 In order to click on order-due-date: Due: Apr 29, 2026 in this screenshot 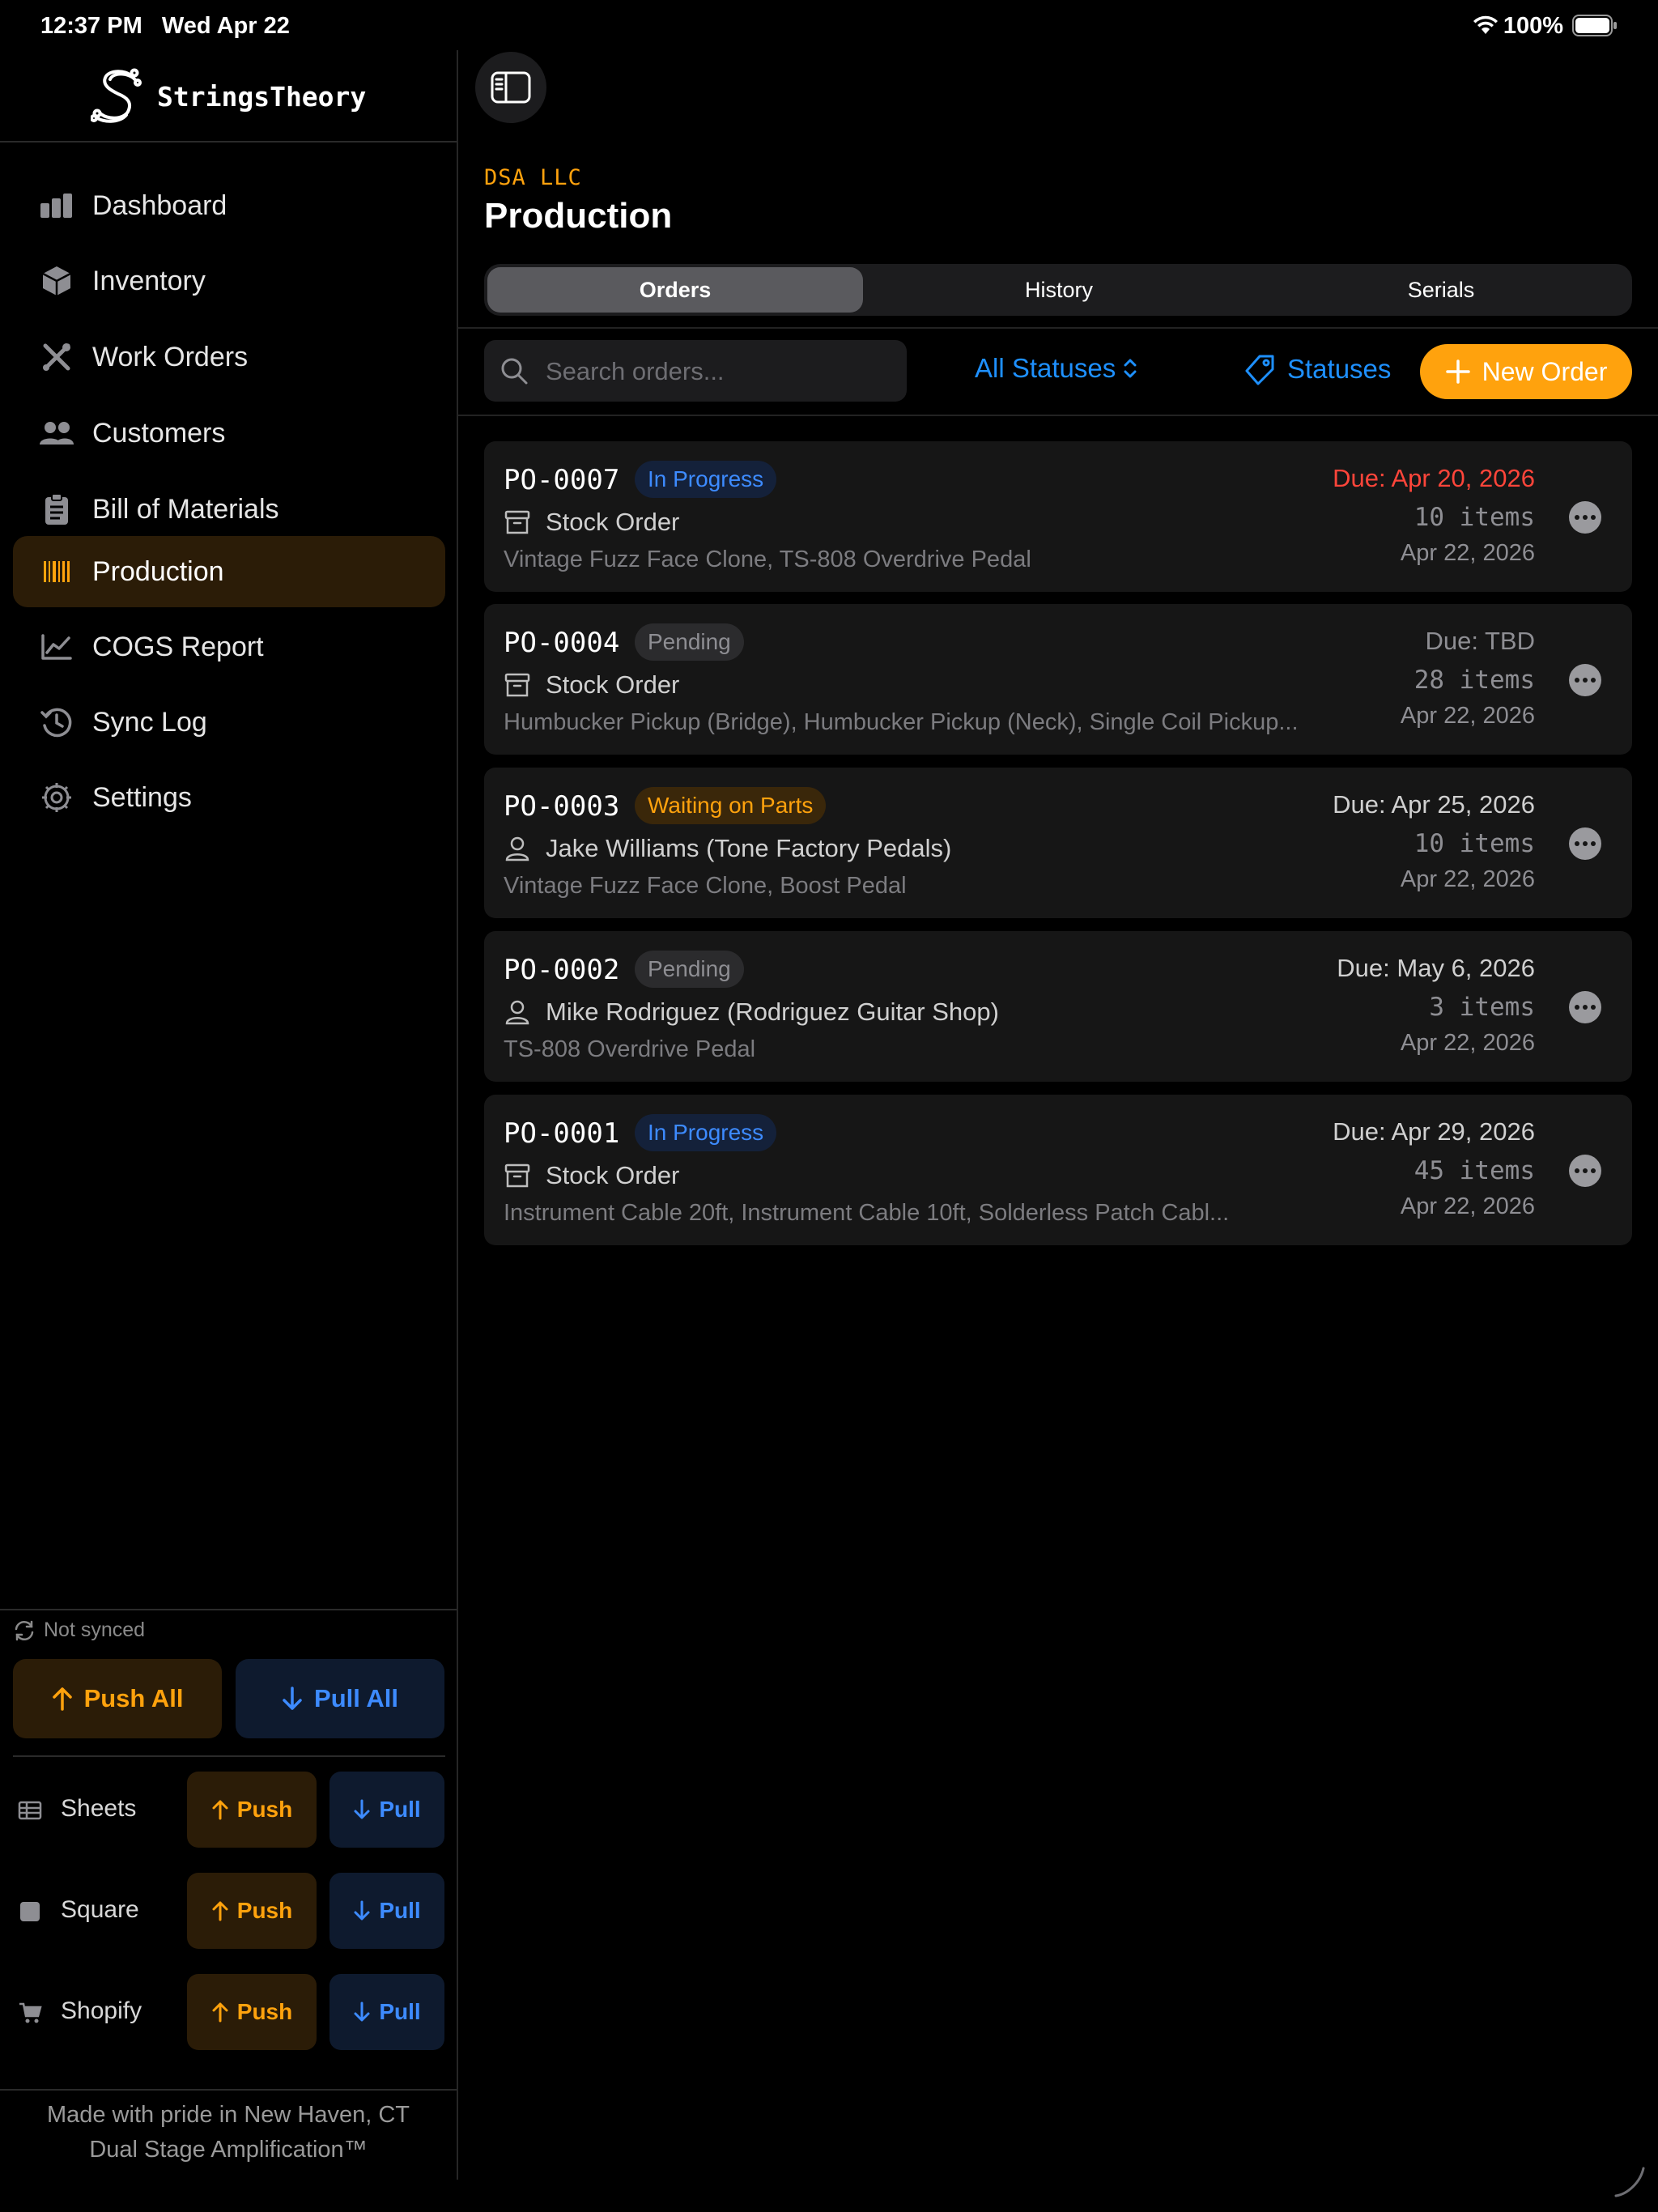, I will do `click(1434, 1131)`.